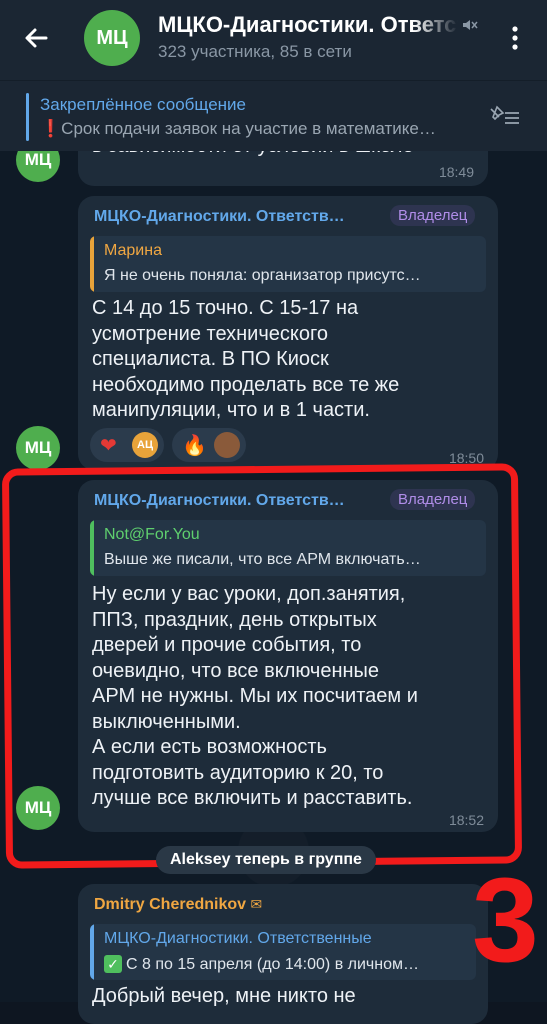 This screenshot has height=1024, width=547. Describe the element at coordinates (36, 38) in the screenshot. I see `back-arrow-icon` at that location.